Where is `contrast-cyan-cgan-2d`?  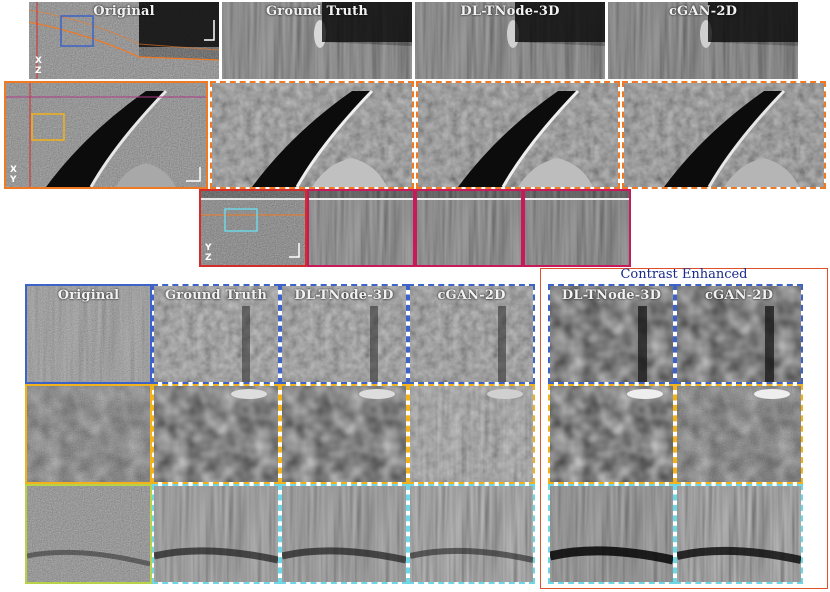 contrast-cyan-cgan-2d is located at coordinates (739, 534).